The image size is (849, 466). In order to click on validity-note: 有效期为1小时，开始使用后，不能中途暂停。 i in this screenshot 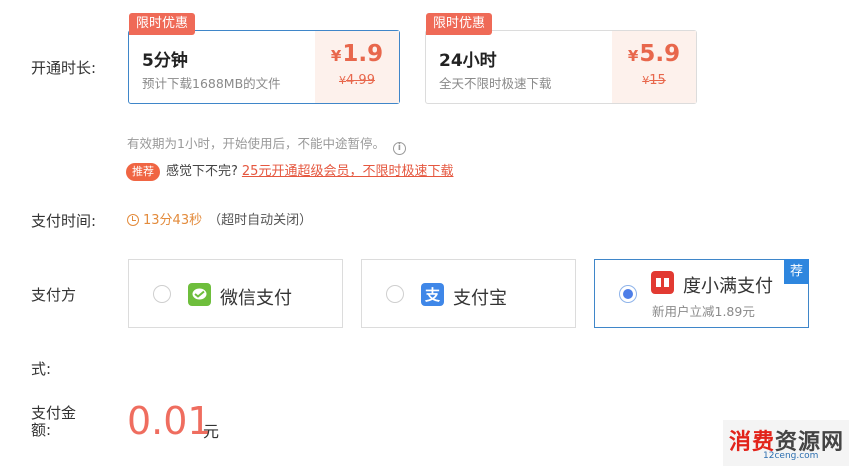, I will do `click(266, 144)`.